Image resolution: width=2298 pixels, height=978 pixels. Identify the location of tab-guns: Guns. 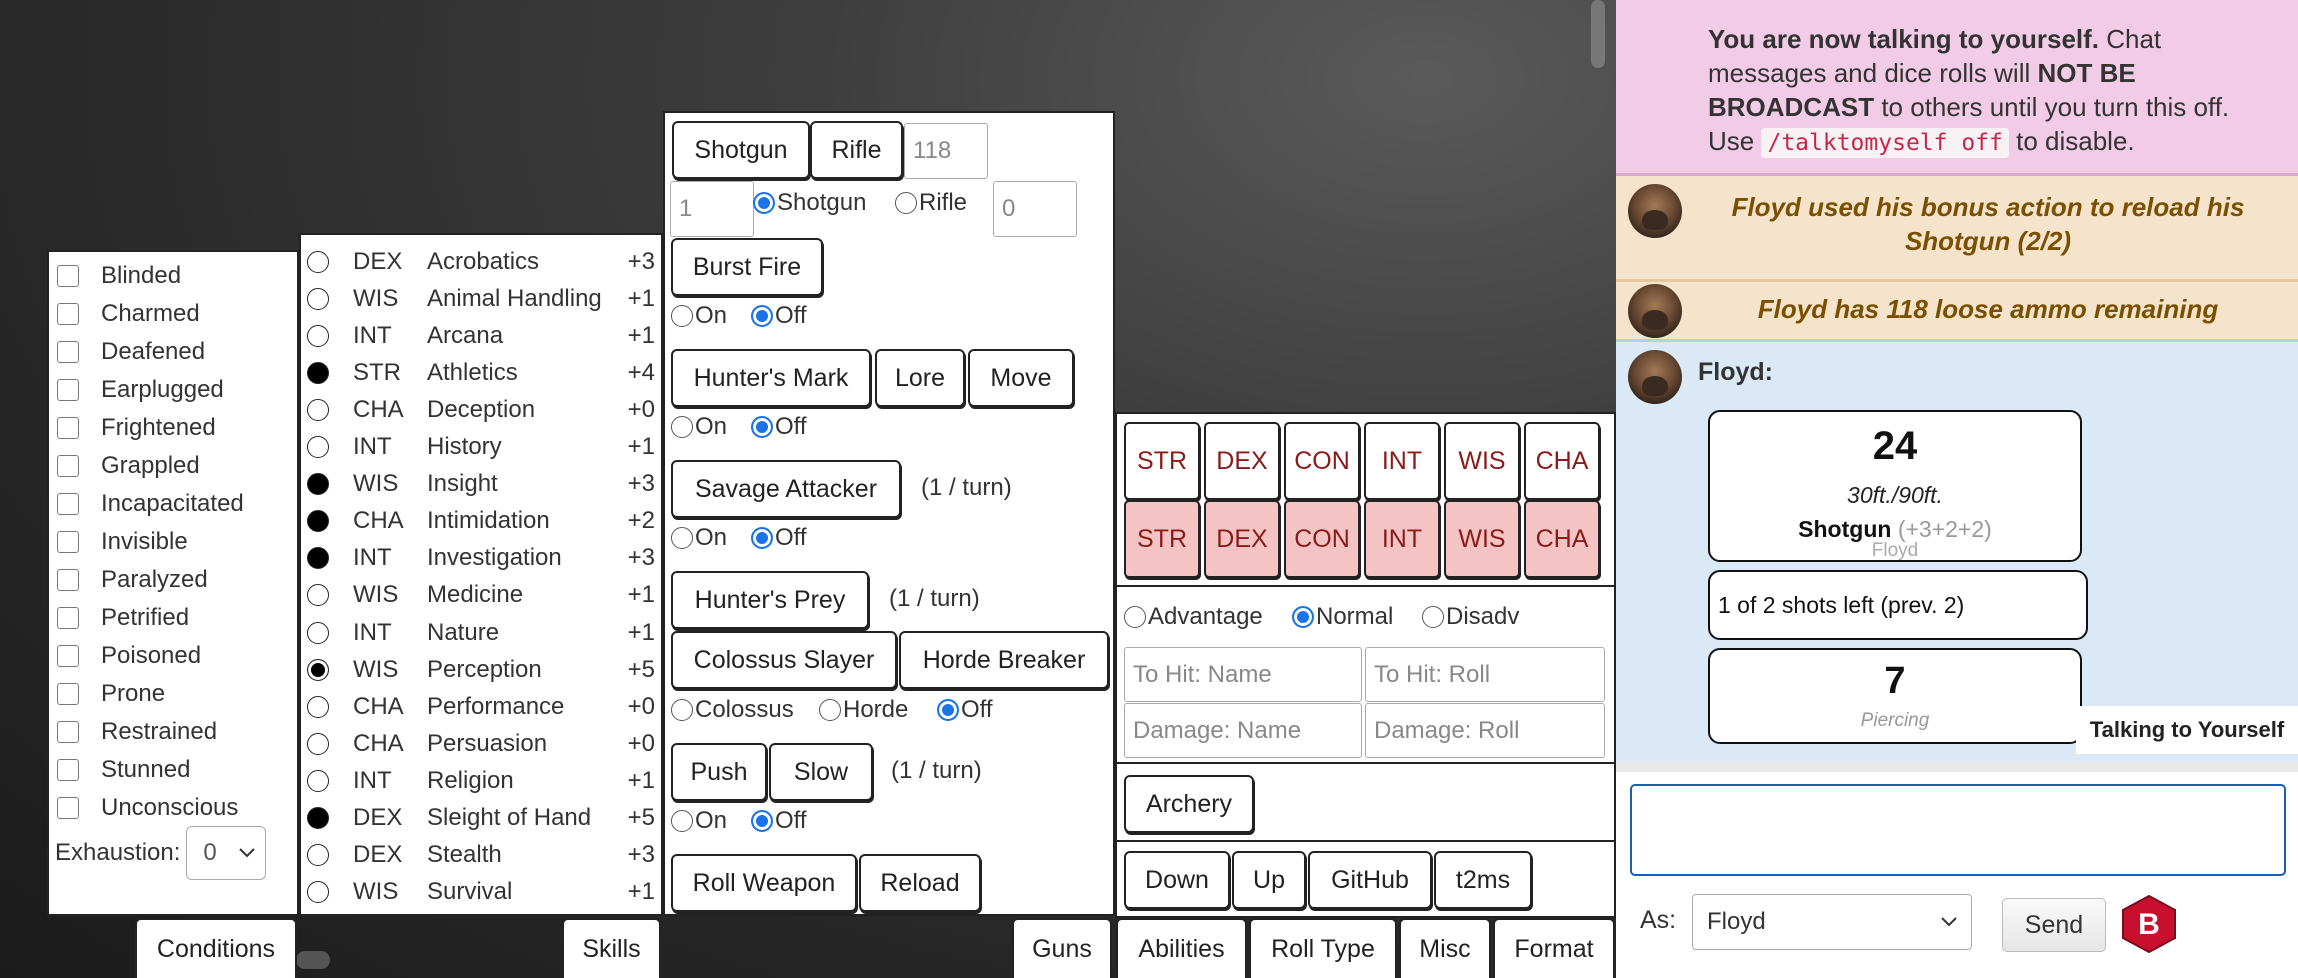
(1062, 948).